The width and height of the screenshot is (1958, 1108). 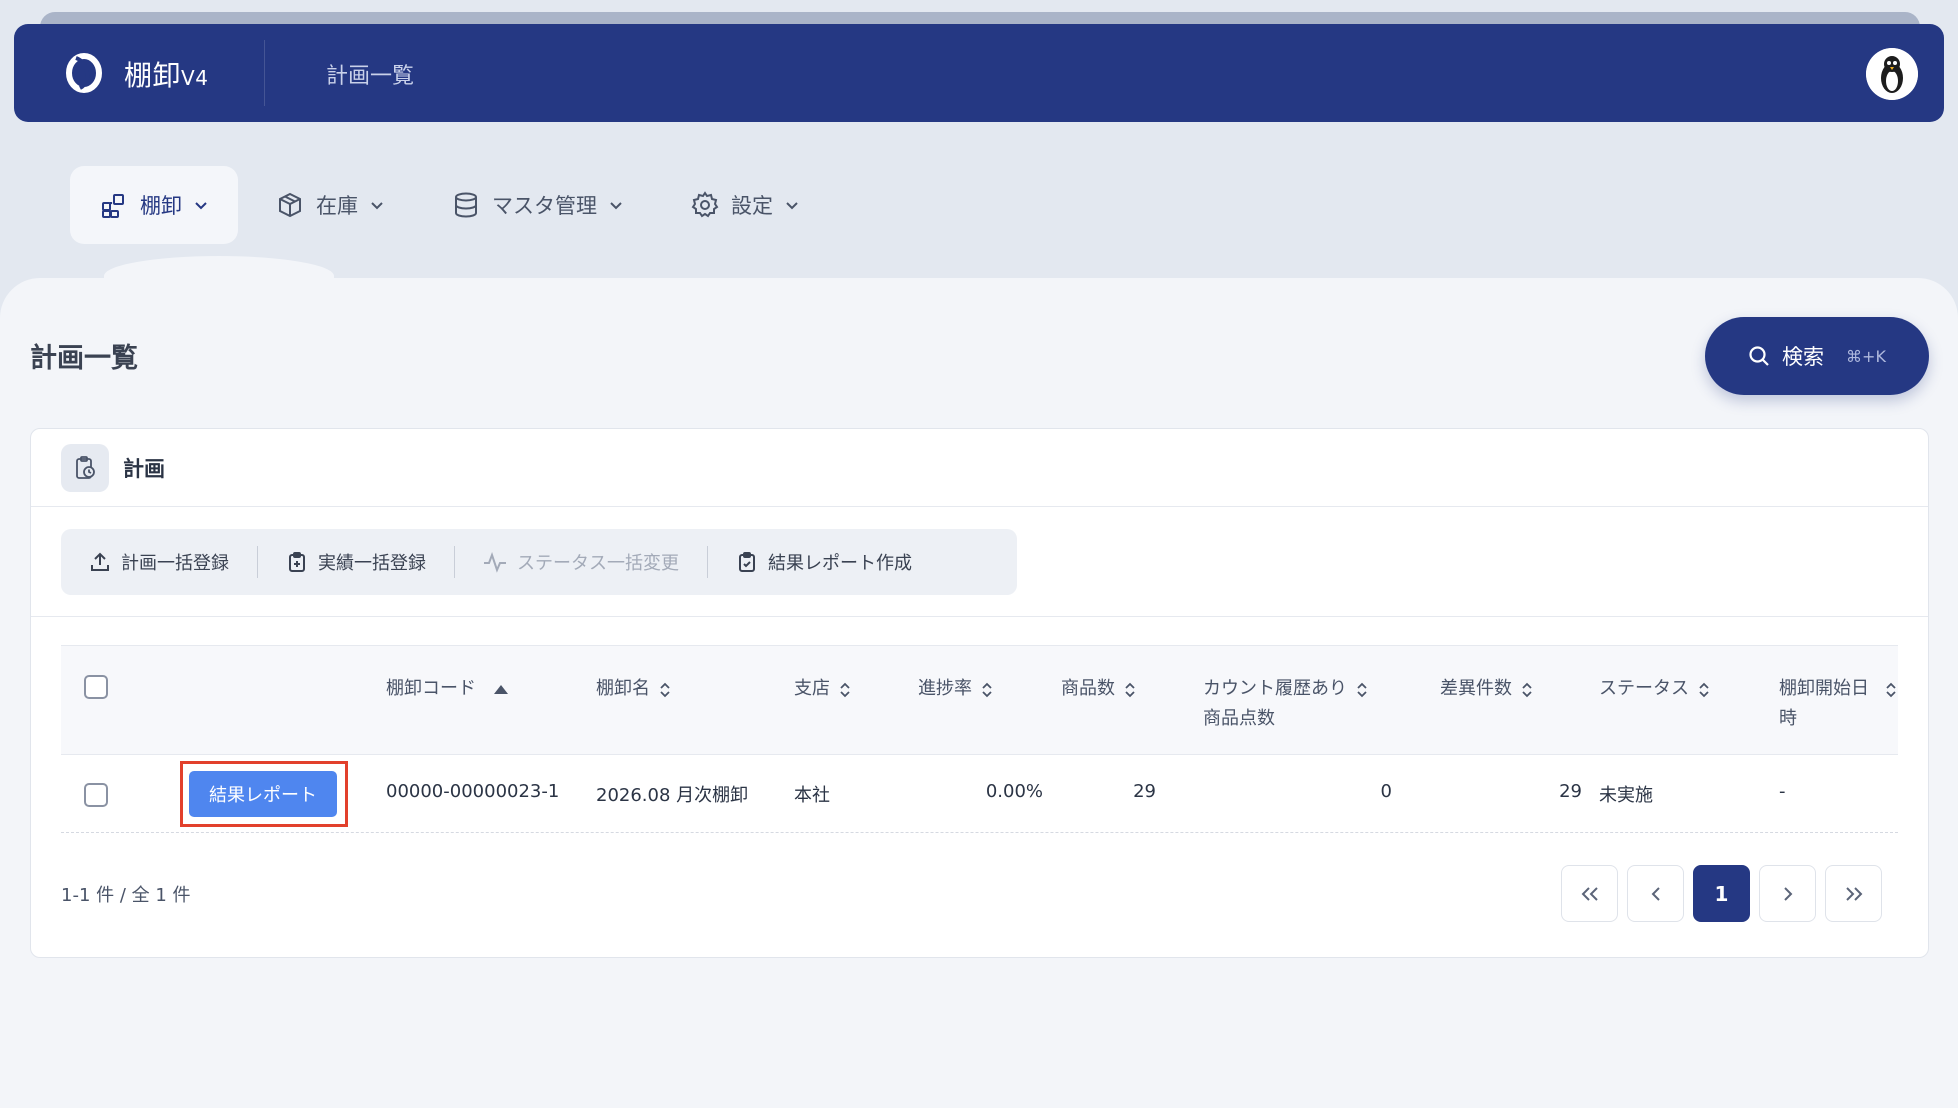 I want to click on cell-name: 2026.08 月次棚卸, so click(x=672, y=795).